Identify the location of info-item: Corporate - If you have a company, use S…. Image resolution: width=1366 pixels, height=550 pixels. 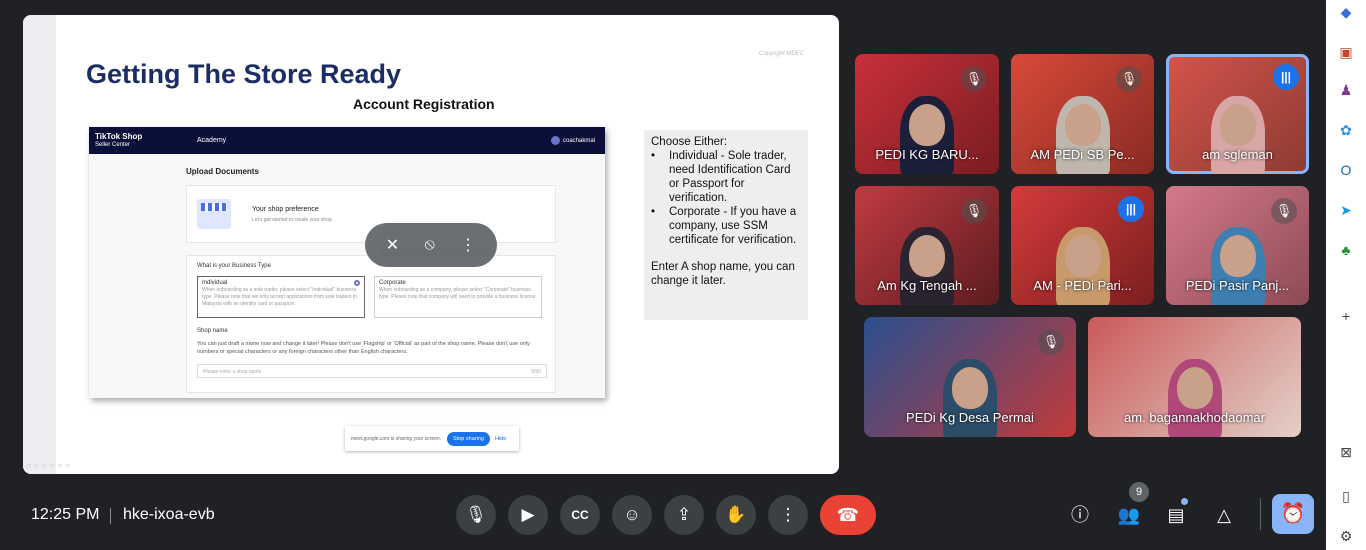
(726, 226).